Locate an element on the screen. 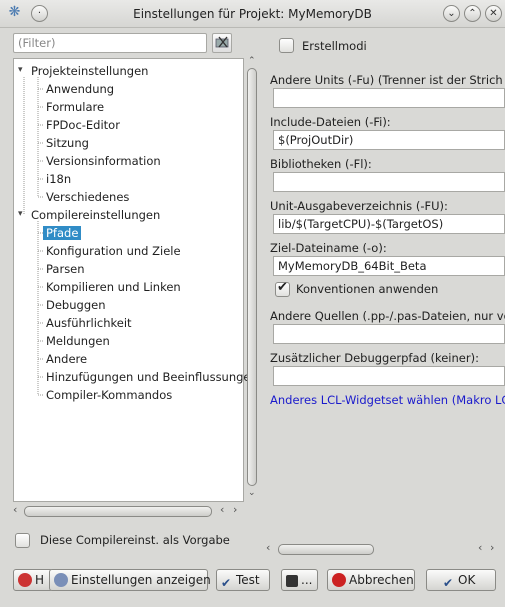  tree-item-fpdoc: FPDoc-Editor is located at coordinates (83, 125).